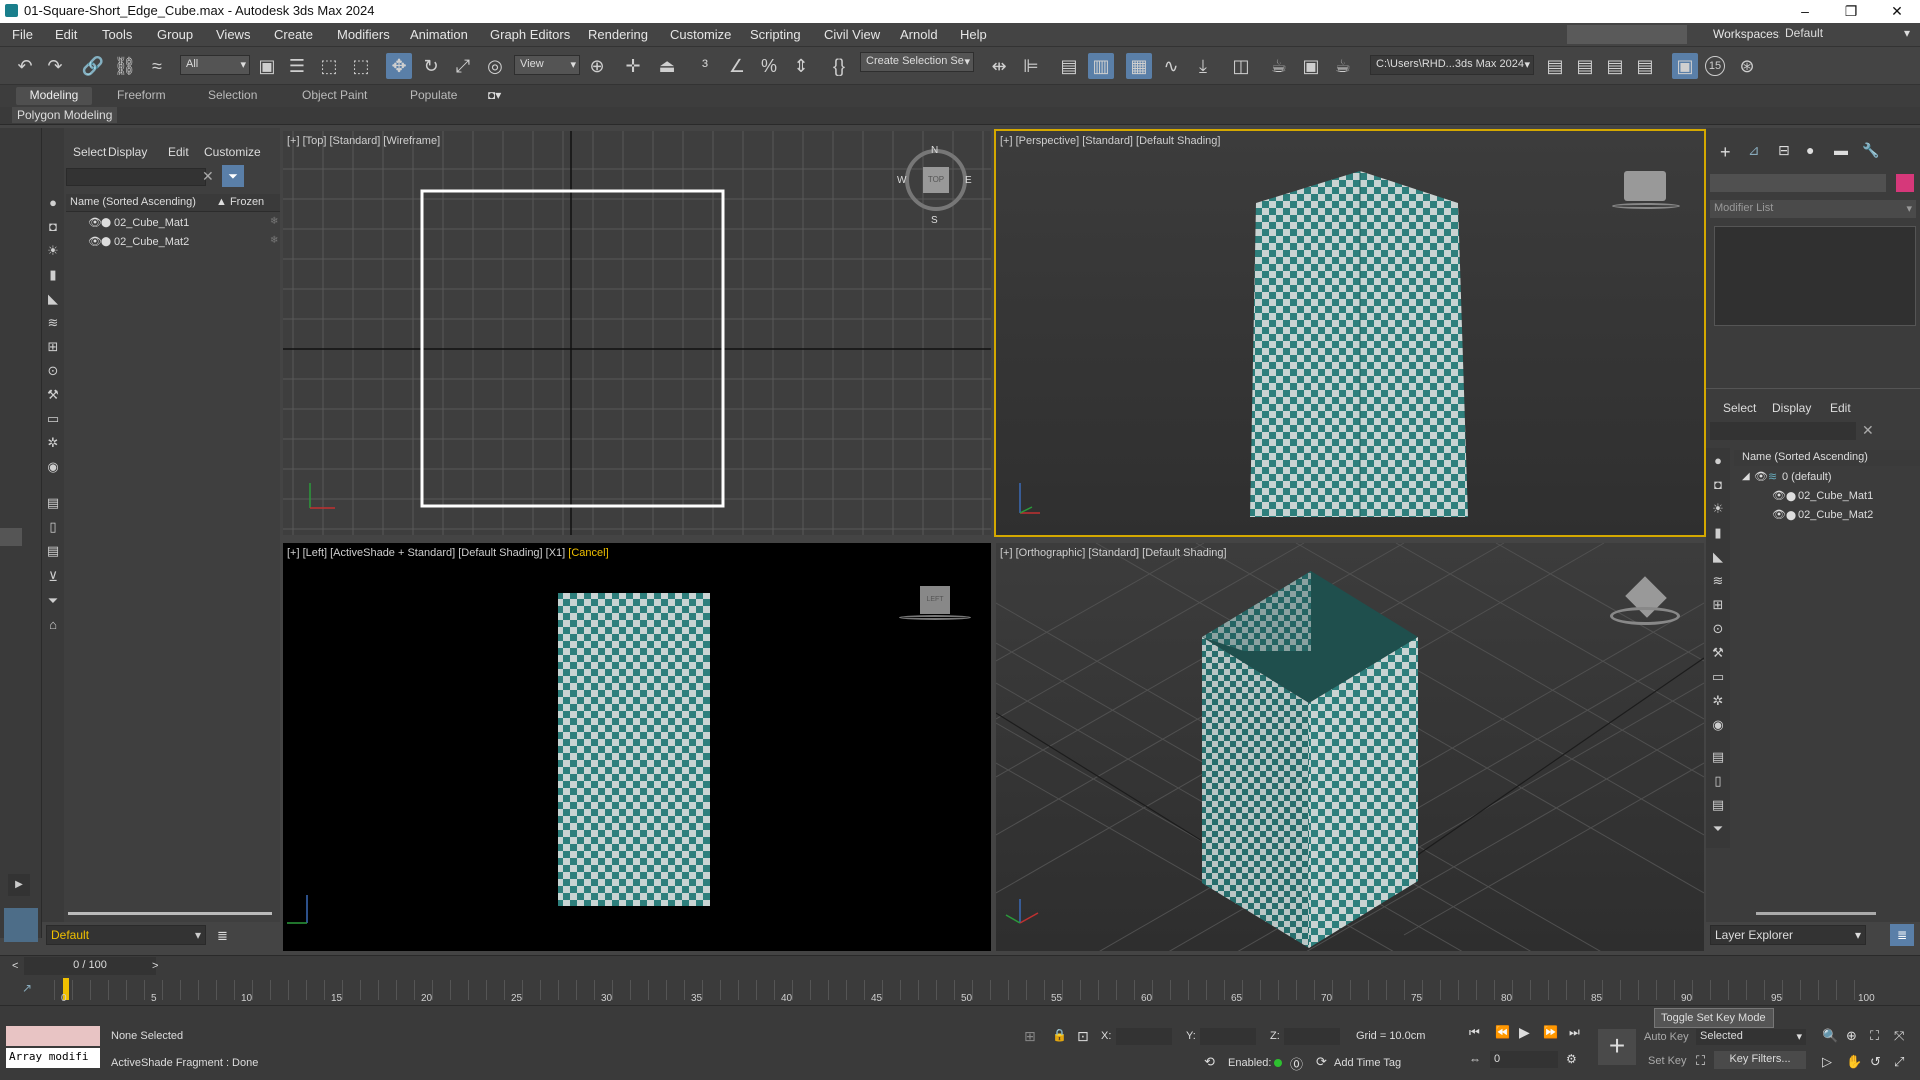 The image size is (1920, 1080). Describe the element at coordinates (1209, 1062) in the screenshot. I see `adaptive-degradation-icon: ⟲` at that location.